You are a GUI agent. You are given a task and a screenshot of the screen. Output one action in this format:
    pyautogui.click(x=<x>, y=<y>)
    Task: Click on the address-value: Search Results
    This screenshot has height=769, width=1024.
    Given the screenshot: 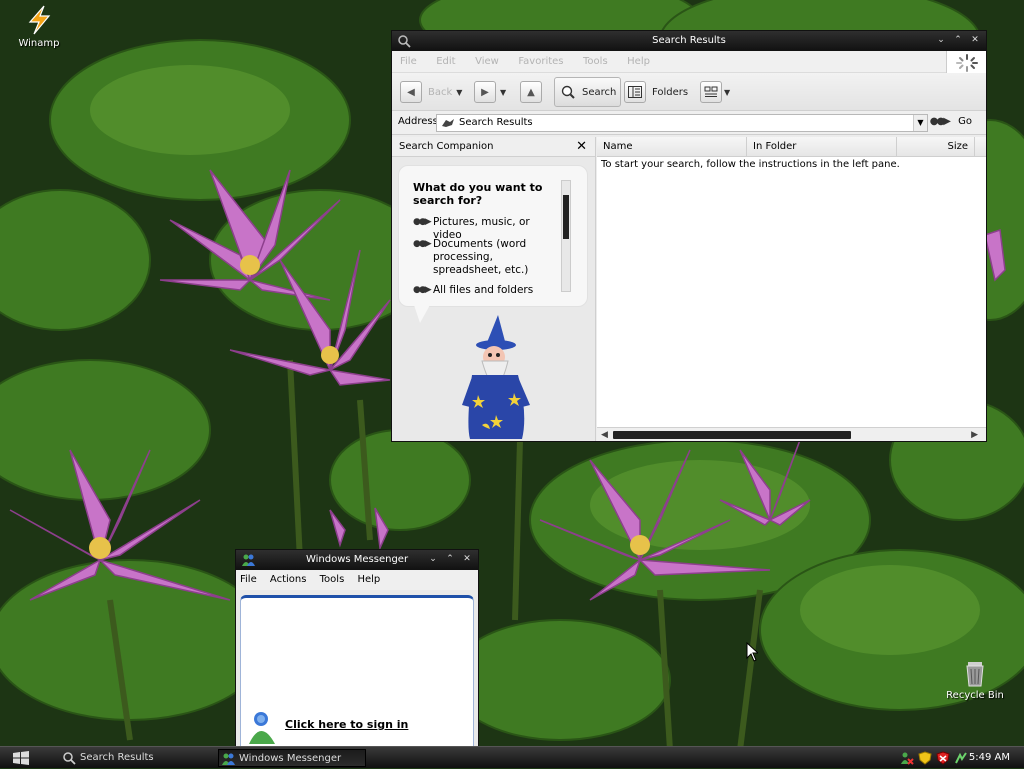 What is the action you would take?
    pyautogui.click(x=496, y=122)
    